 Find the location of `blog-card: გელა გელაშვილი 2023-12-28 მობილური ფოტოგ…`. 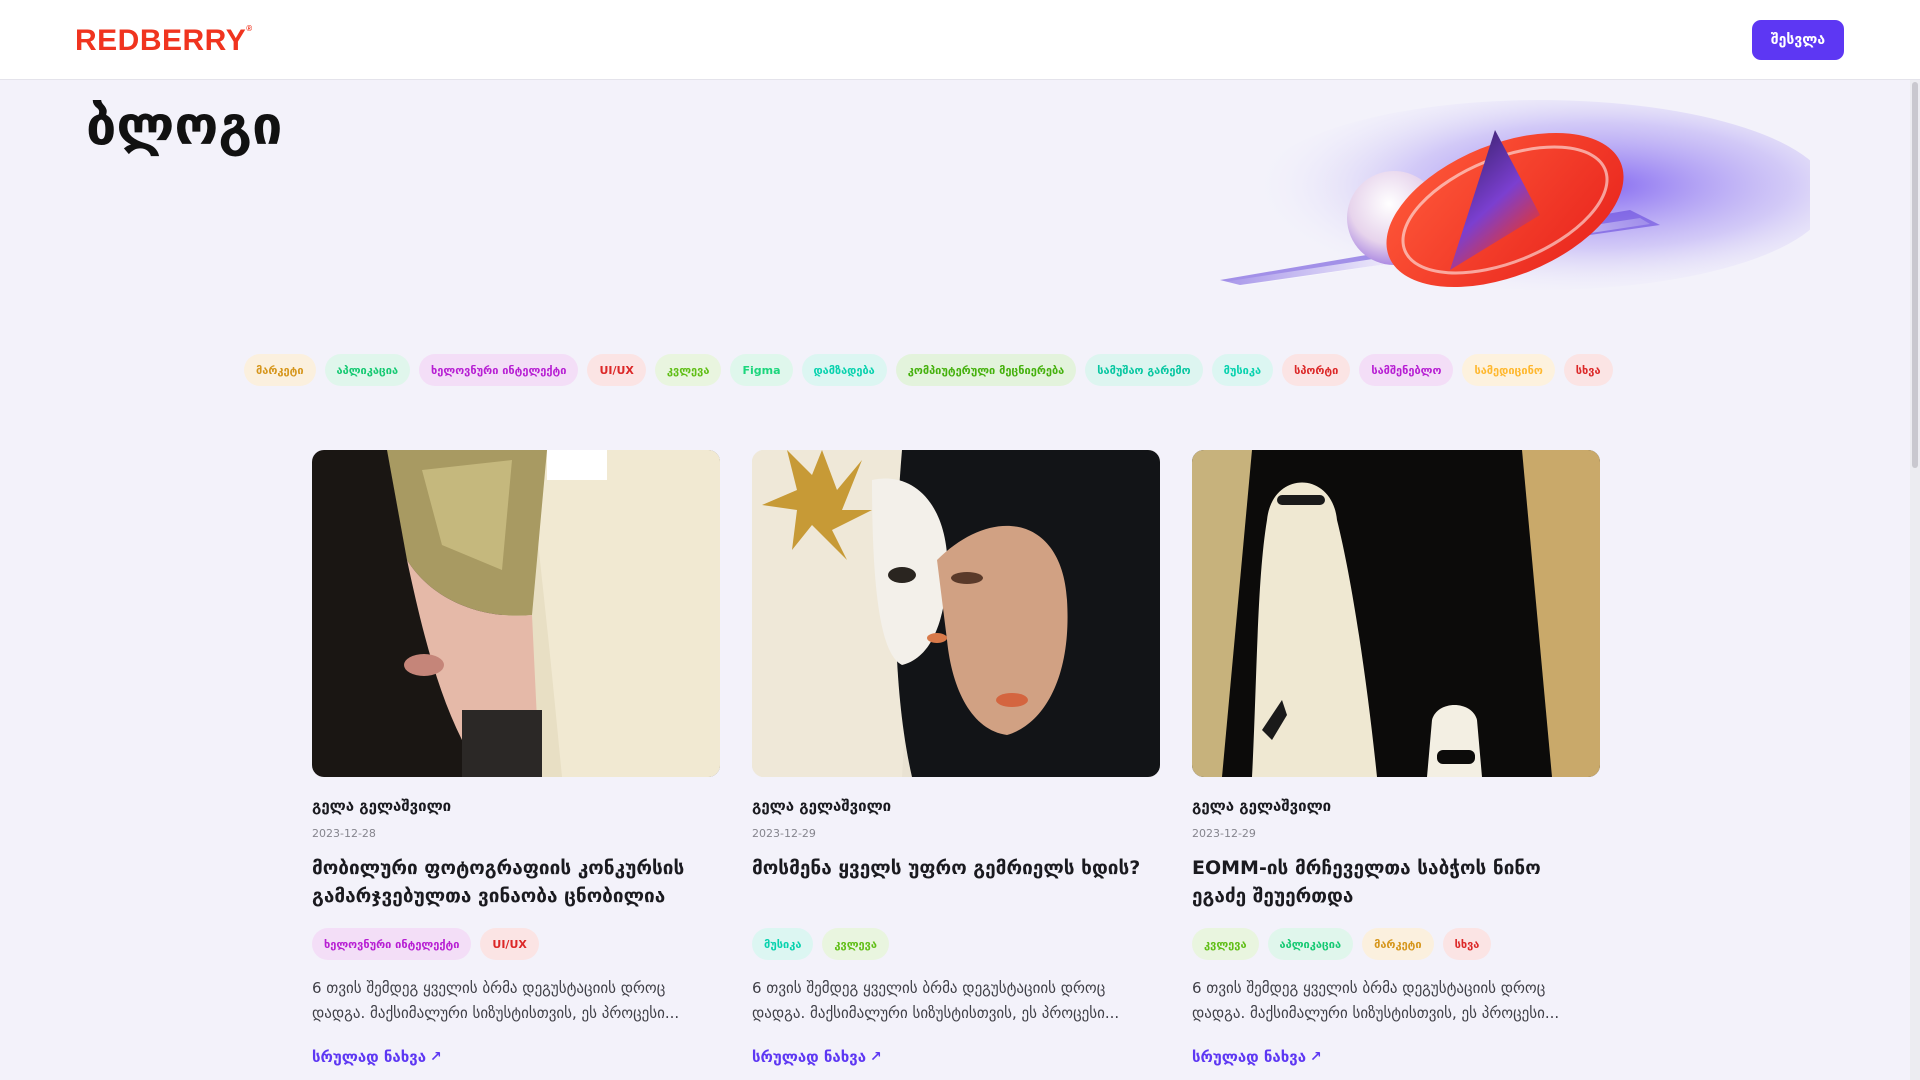

blog-card: გელა გელაშვილი 2023-12-28 მობილური ფოტოგ… is located at coordinates (516, 765).